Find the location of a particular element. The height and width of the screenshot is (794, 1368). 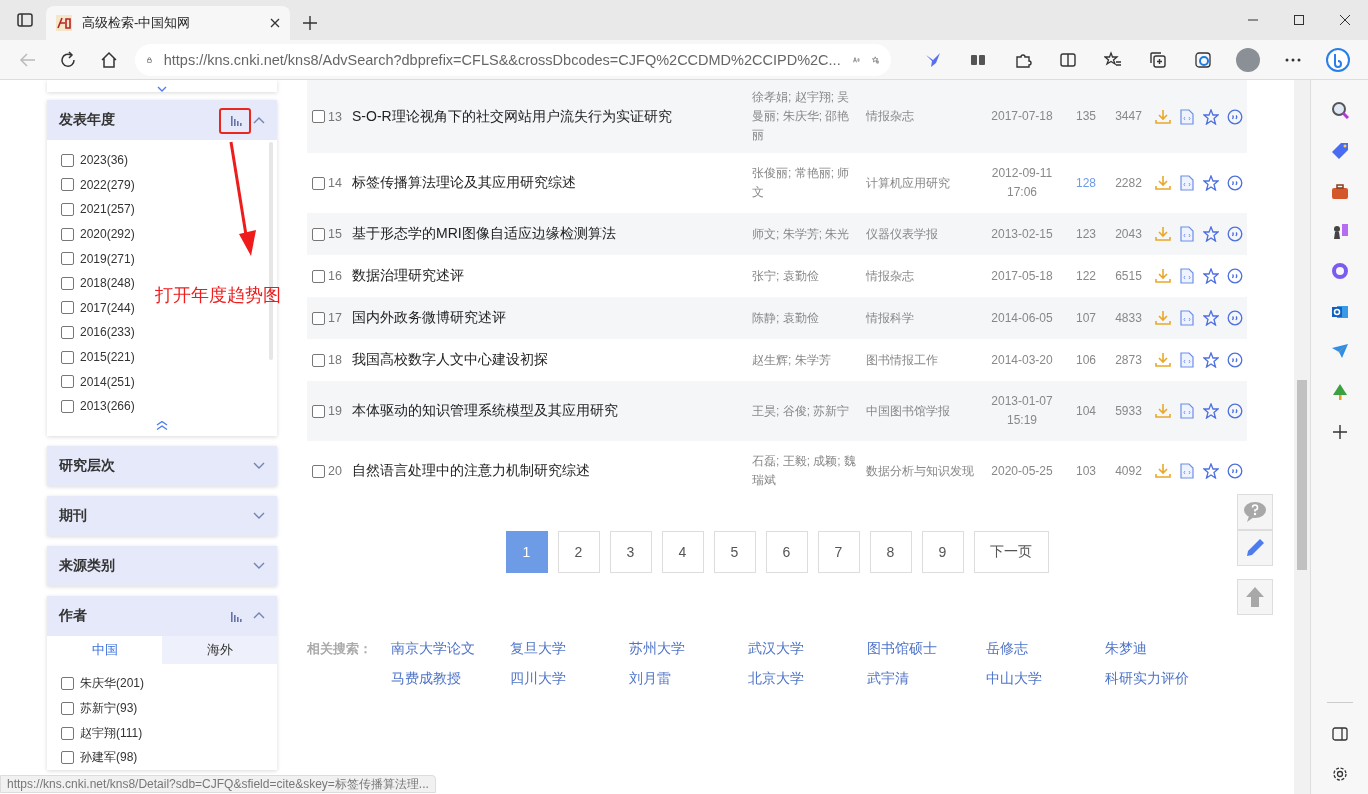

related-search-link: 朱梦迪 is located at coordinates (1126, 649).